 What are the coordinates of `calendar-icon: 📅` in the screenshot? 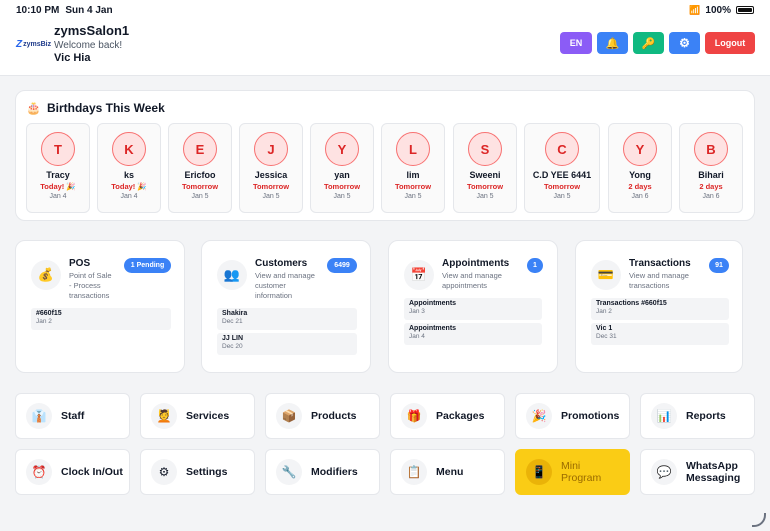 It's located at (419, 275).